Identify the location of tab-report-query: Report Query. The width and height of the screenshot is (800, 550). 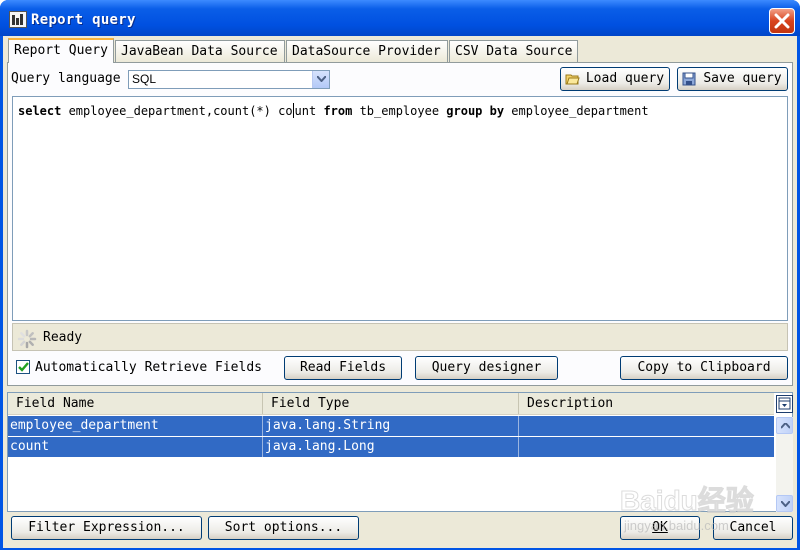
(61, 50).